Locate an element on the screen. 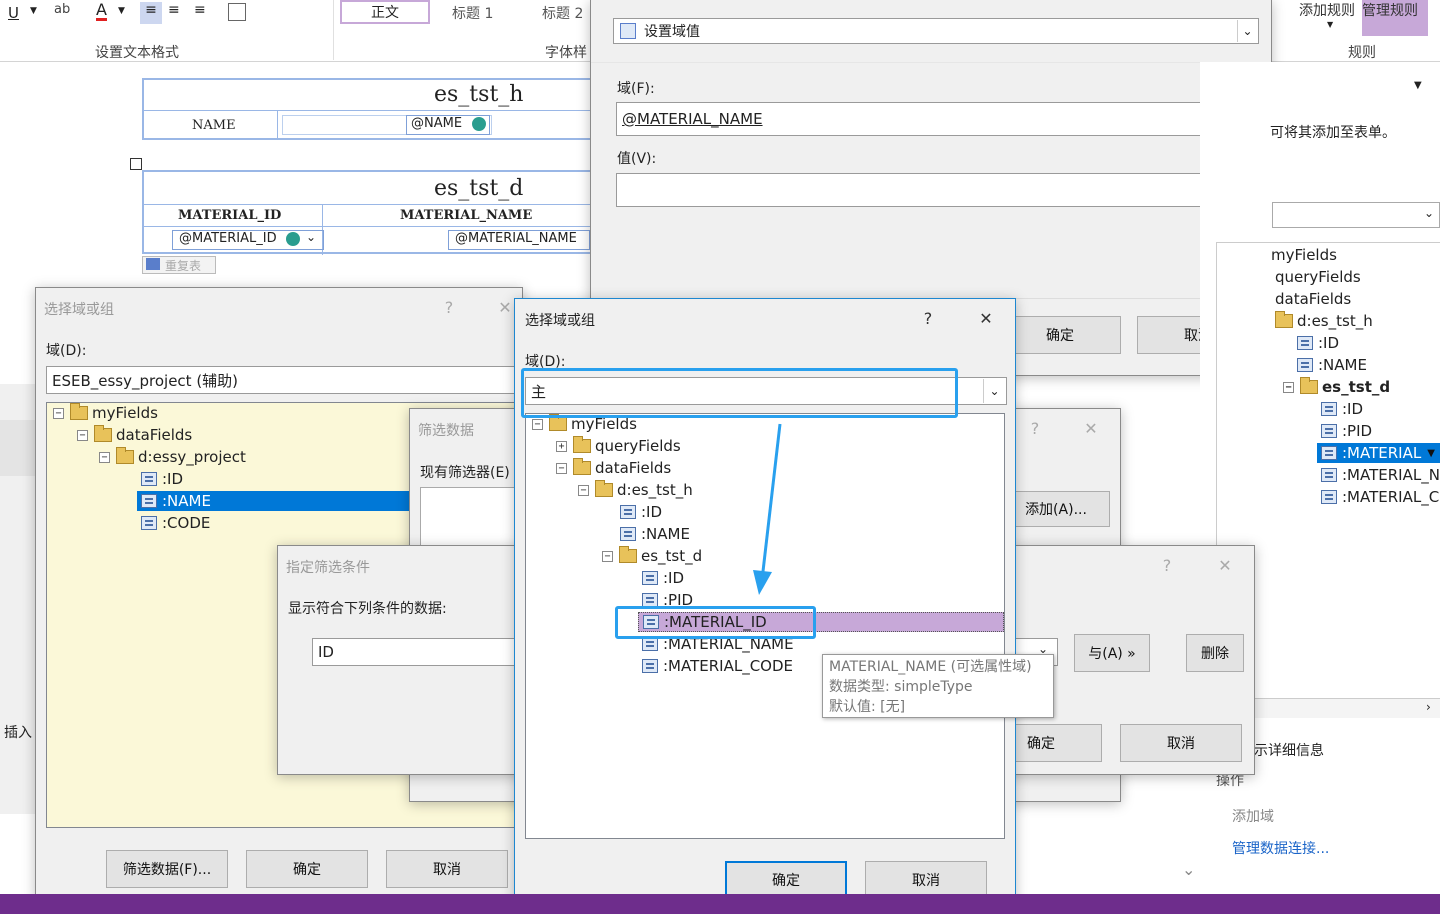  spell-icon: ab is located at coordinates (62, 9).